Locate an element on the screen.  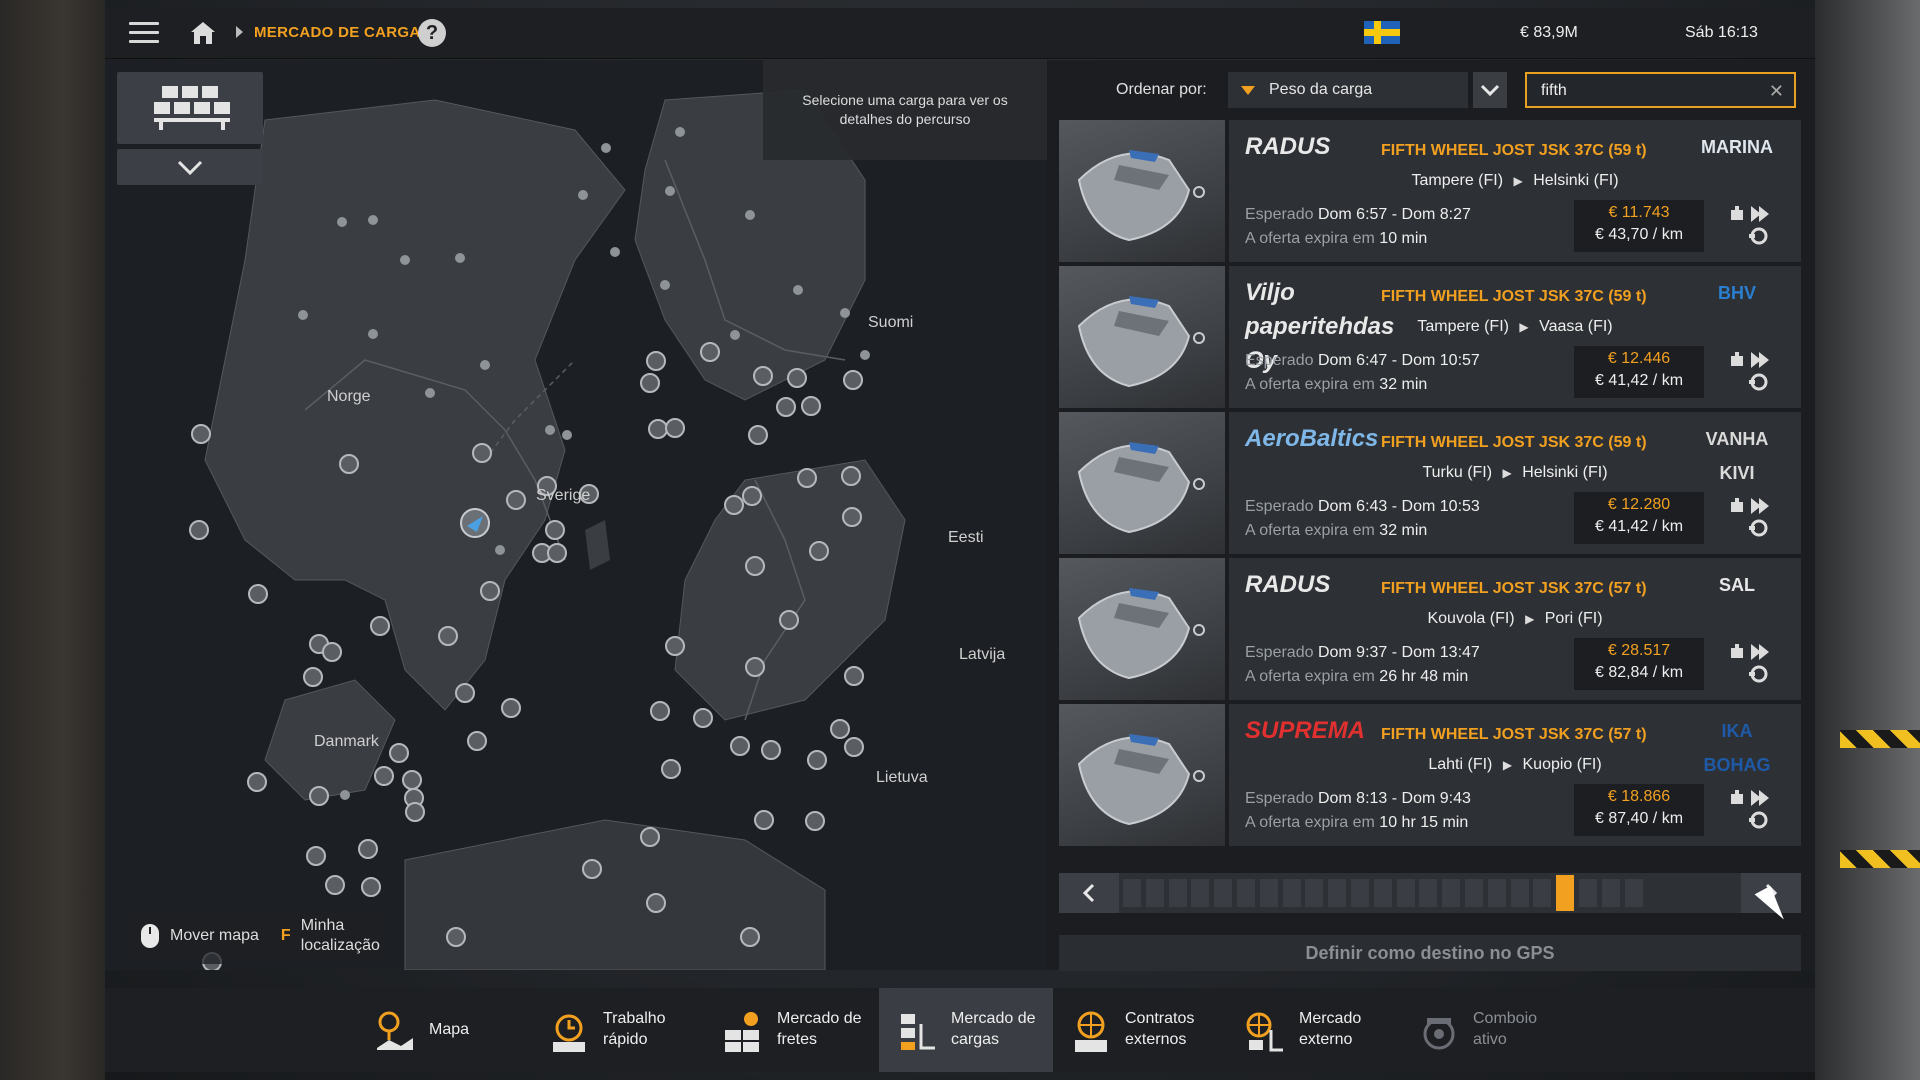
mouse-icon is located at coordinates (150, 936).